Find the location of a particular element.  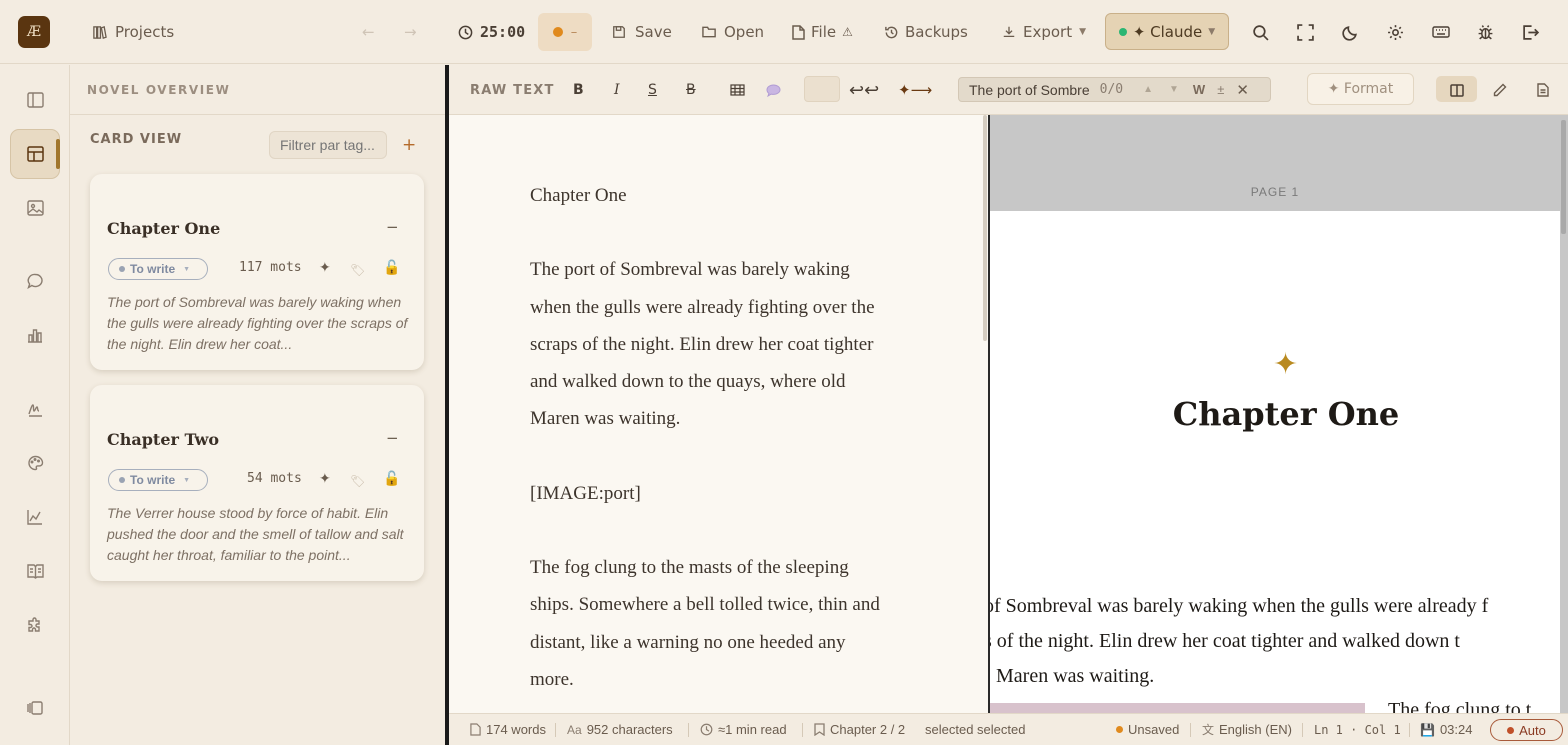

image-icon is located at coordinates (35, 208).